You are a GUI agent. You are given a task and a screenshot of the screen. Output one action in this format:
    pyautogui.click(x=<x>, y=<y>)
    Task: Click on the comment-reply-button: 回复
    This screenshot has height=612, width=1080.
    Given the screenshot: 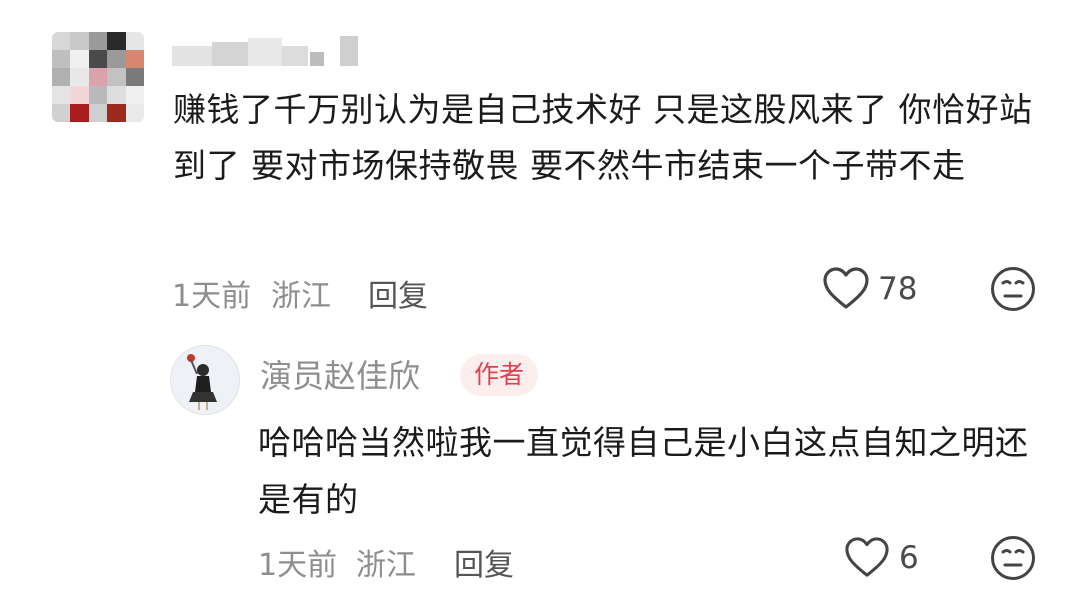 What is the action you would take?
    pyautogui.click(x=398, y=293)
    